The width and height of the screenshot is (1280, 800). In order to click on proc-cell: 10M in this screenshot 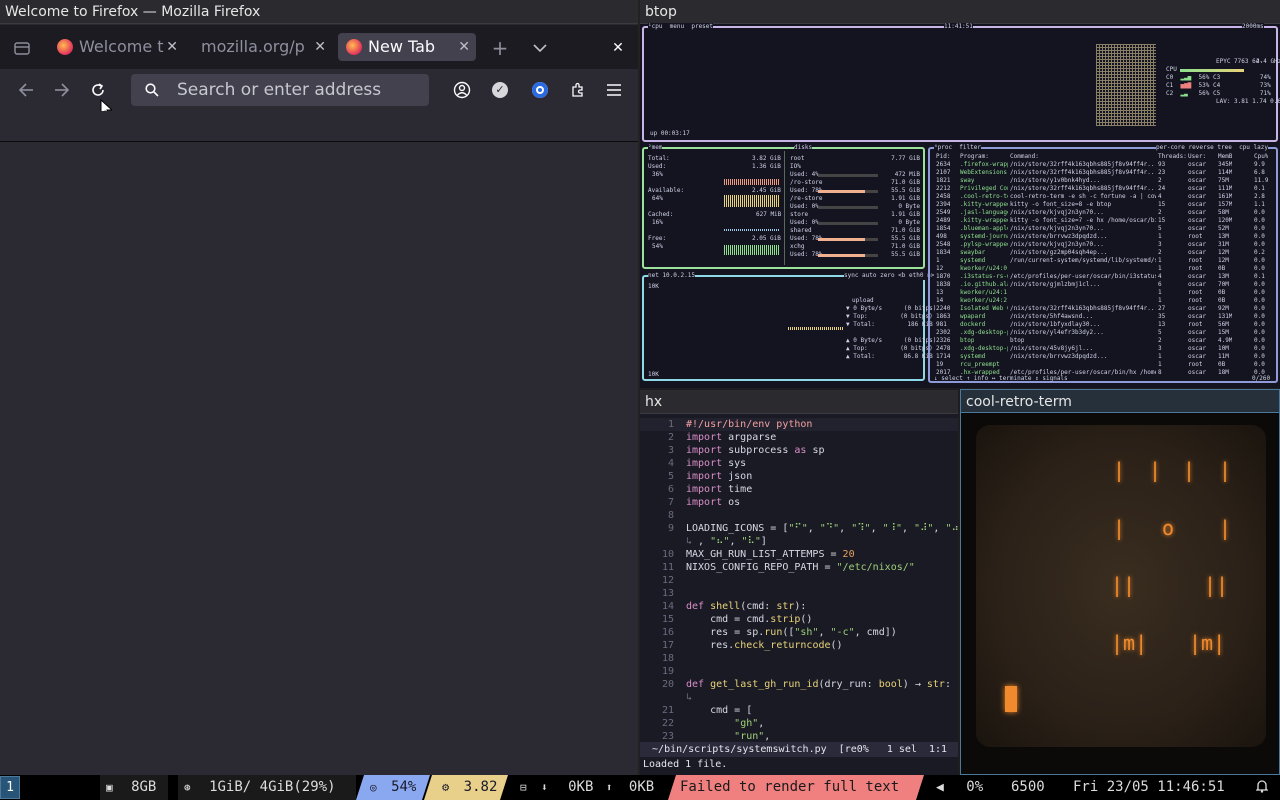, I will do `click(1223, 348)`.